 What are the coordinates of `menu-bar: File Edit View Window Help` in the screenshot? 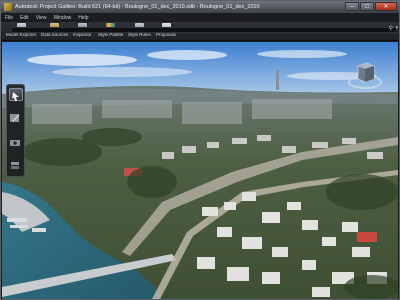 It's located at (200, 17).